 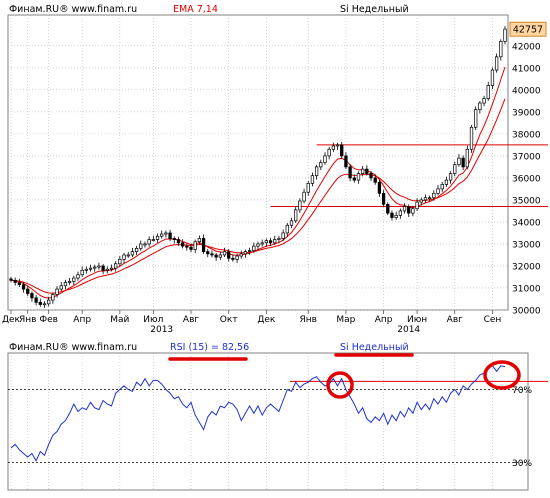 I want to click on price-x-tick-label: Июл, so click(x=153, y=320).